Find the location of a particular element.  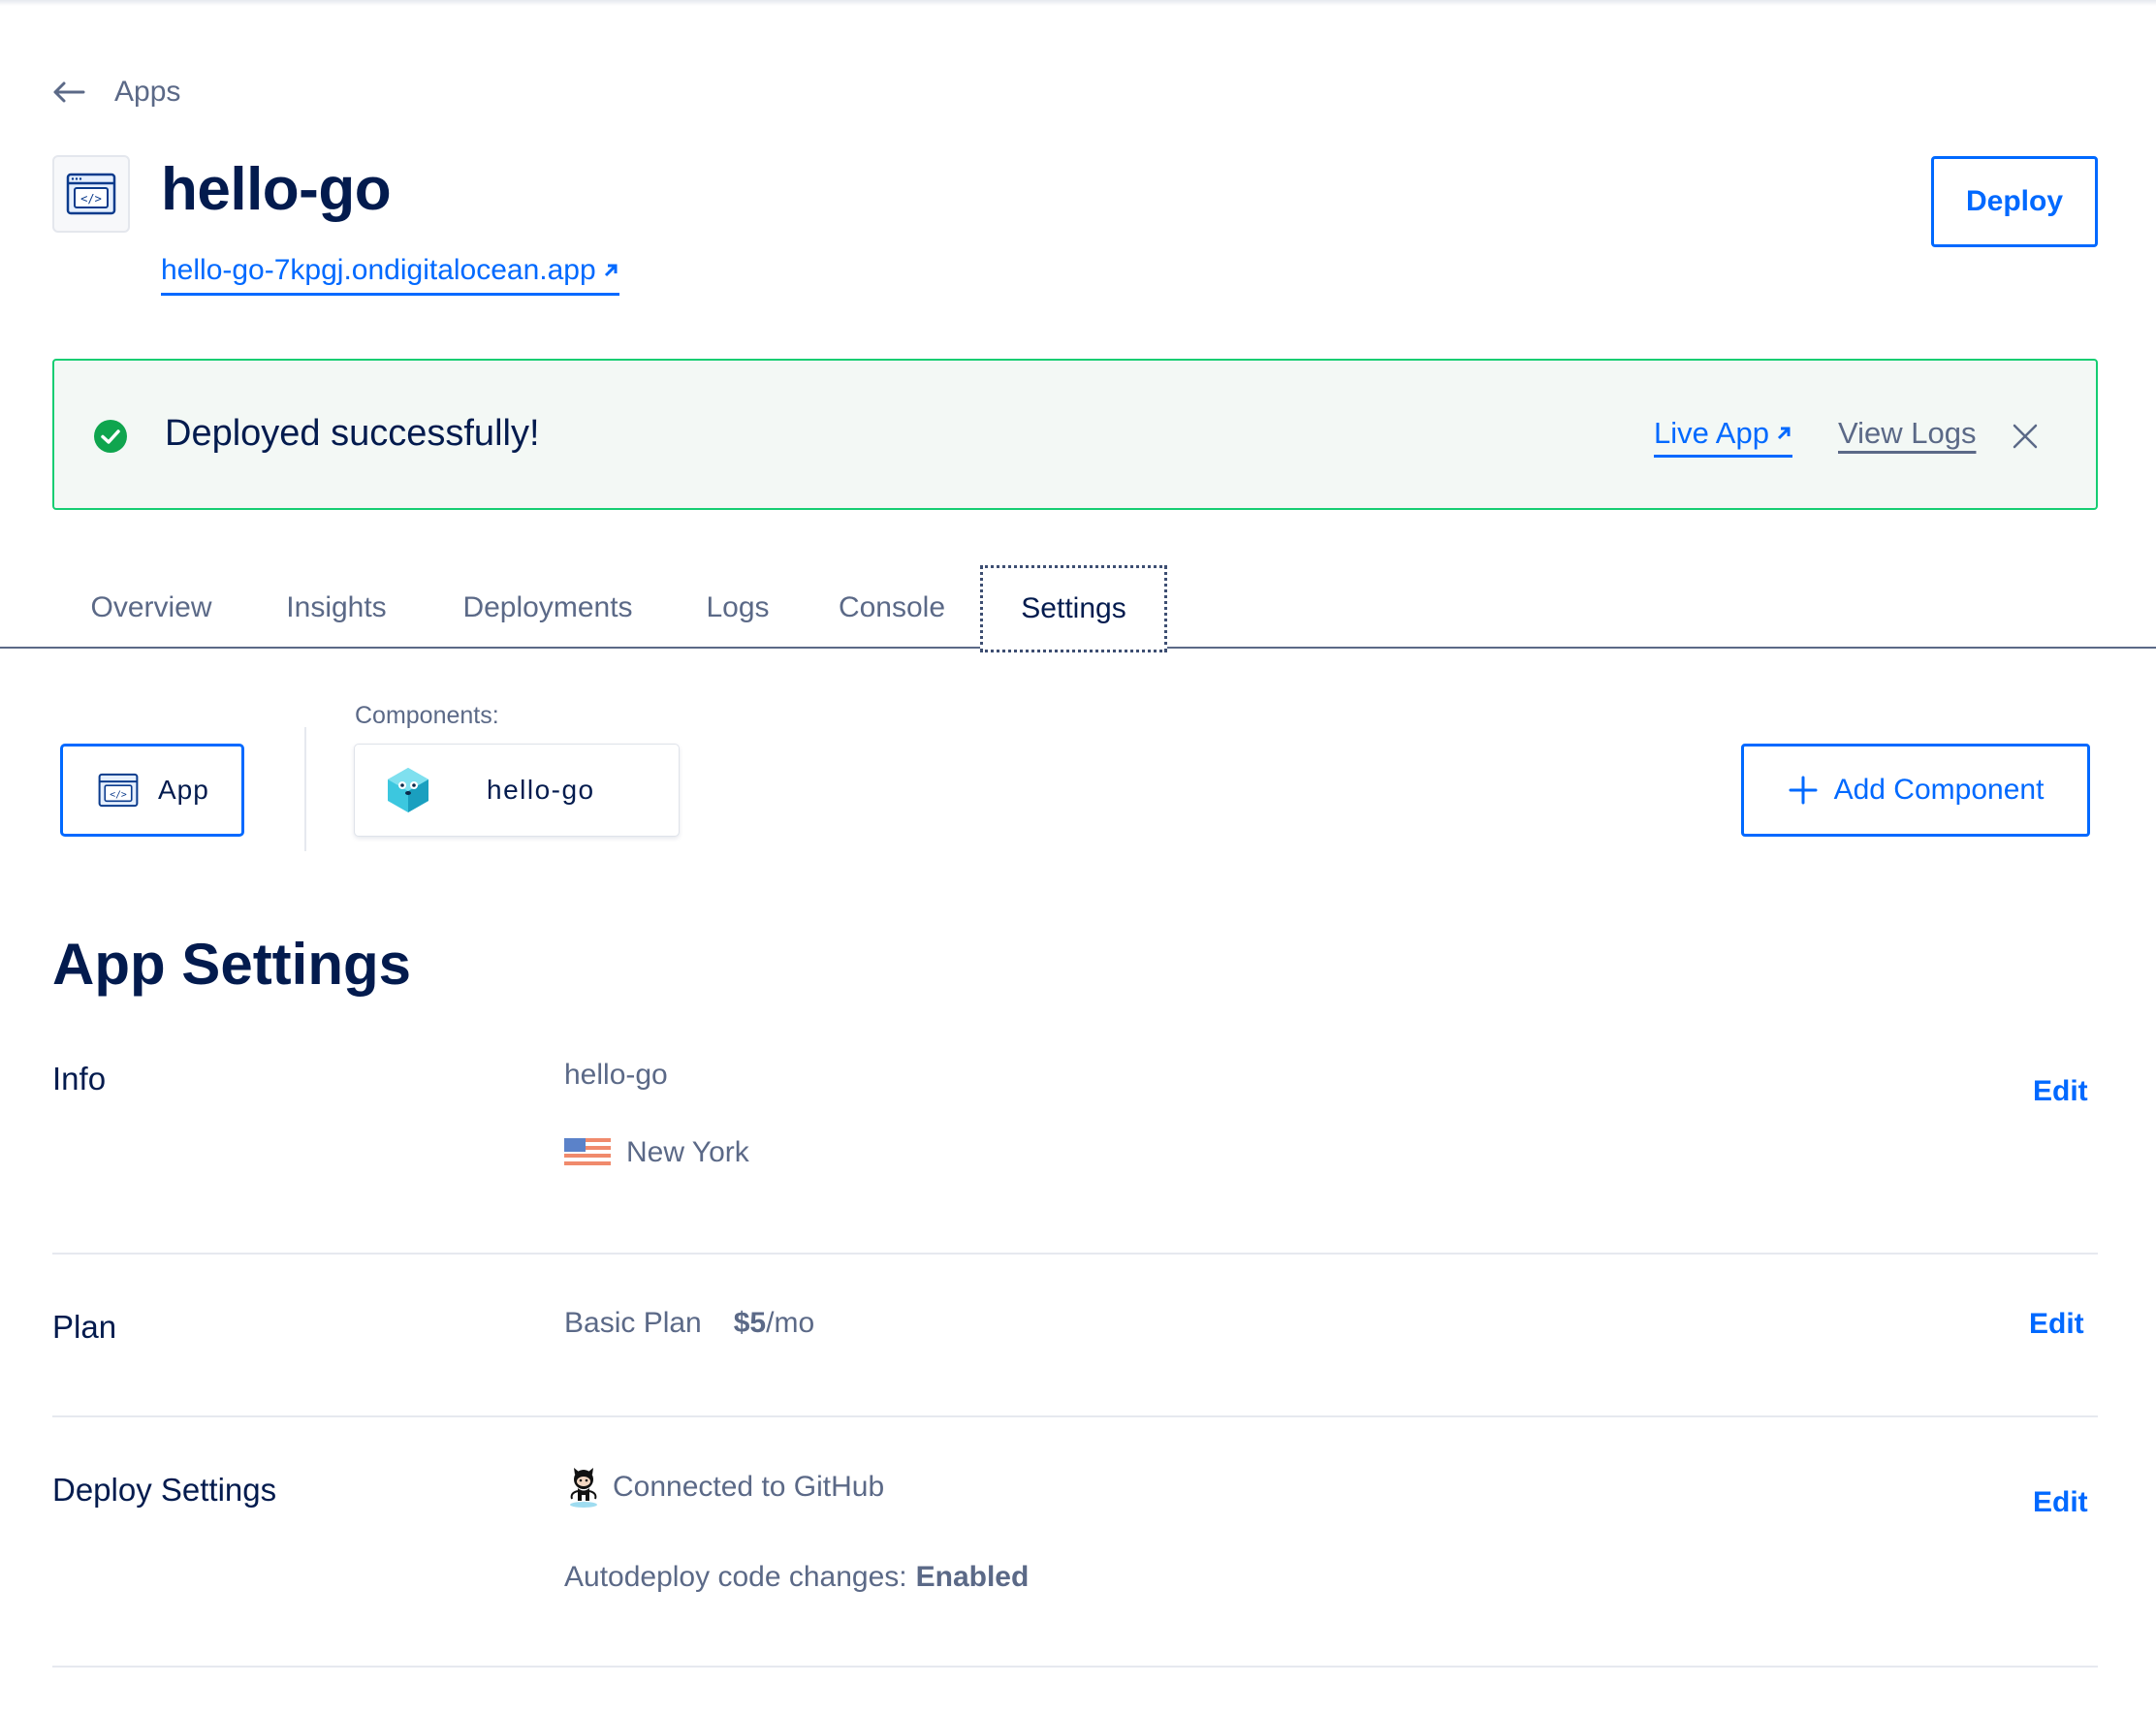

live-app-link: Live App is located at coordinates (1723, 437).